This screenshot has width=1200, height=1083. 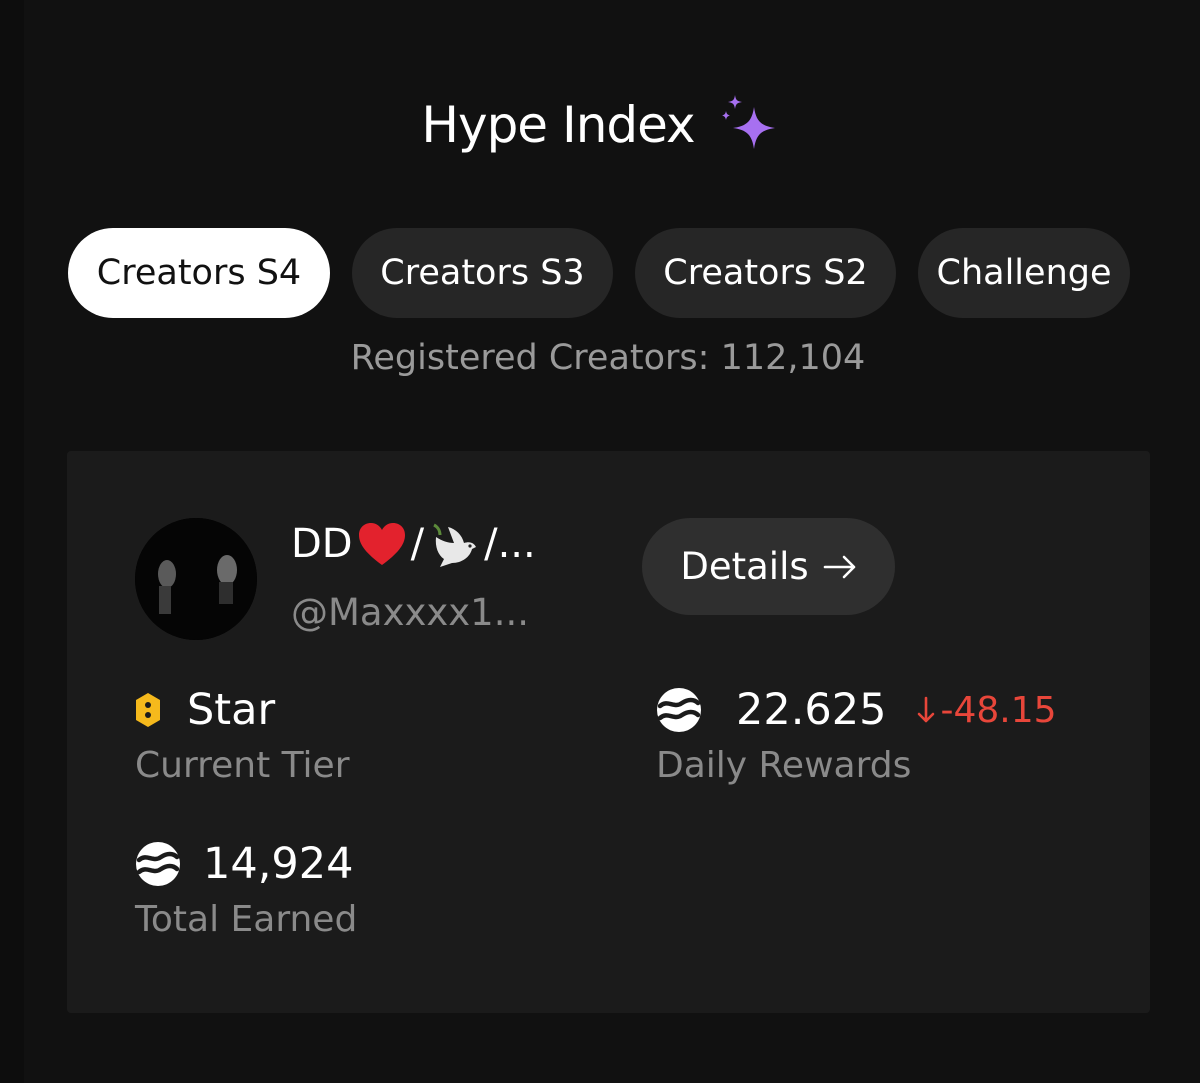 I want to click on daily-change-value: -48.15, so click(x=998, y=710).